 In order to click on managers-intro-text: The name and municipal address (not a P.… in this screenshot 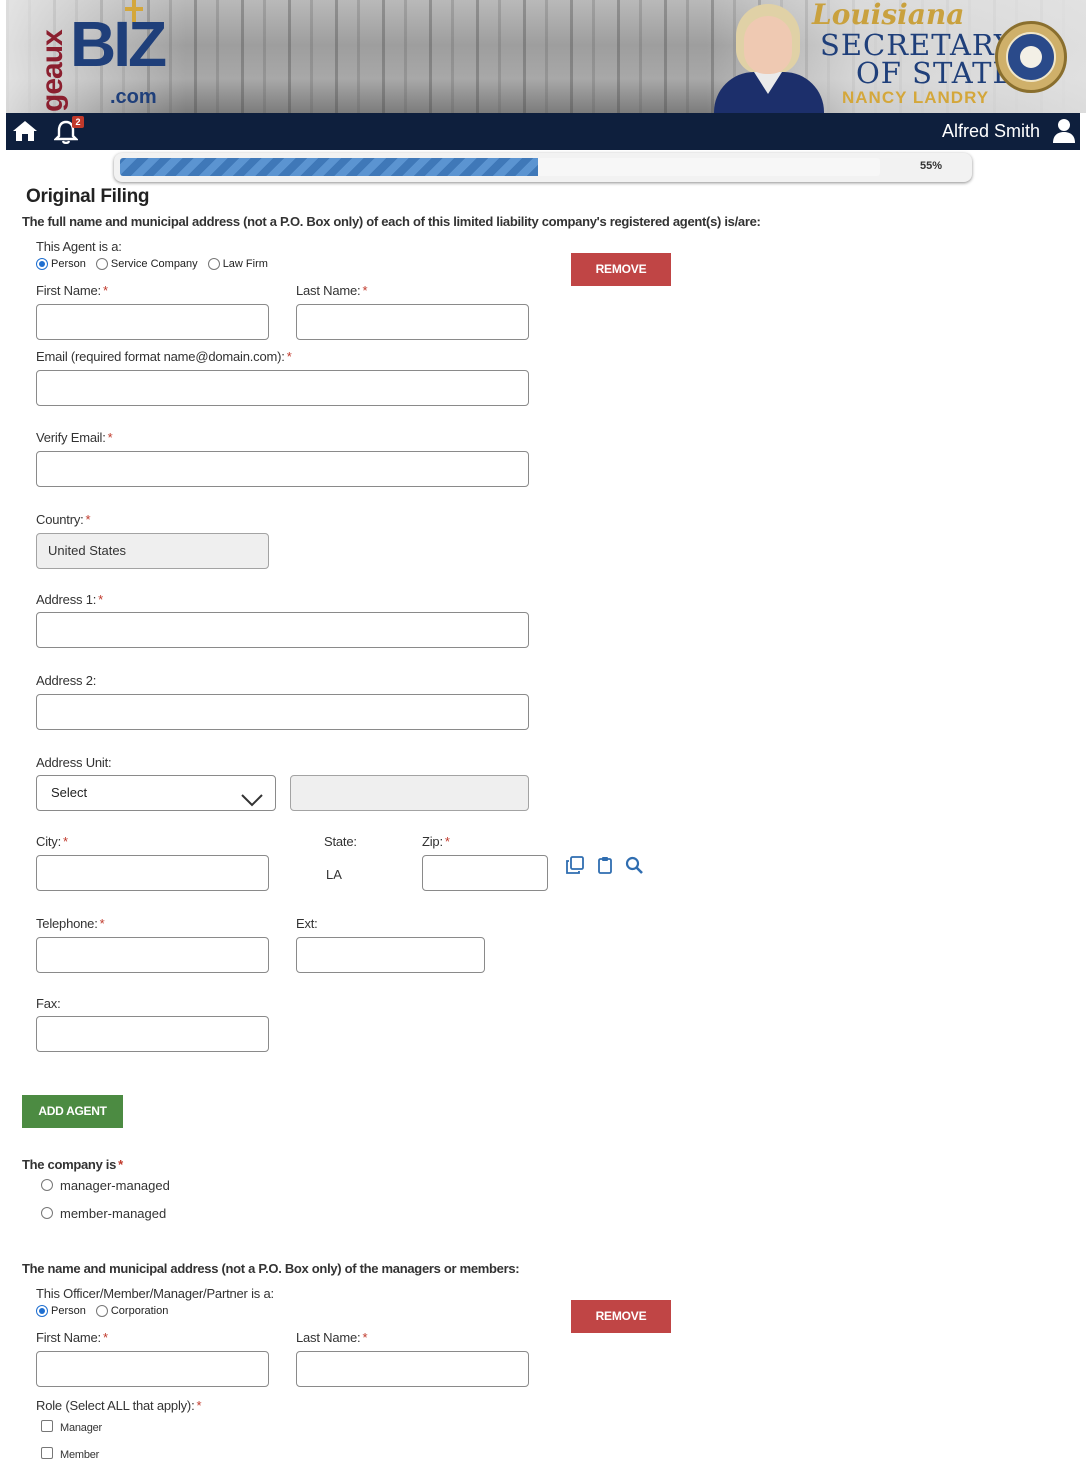, I will do `click(271, 1268)`.